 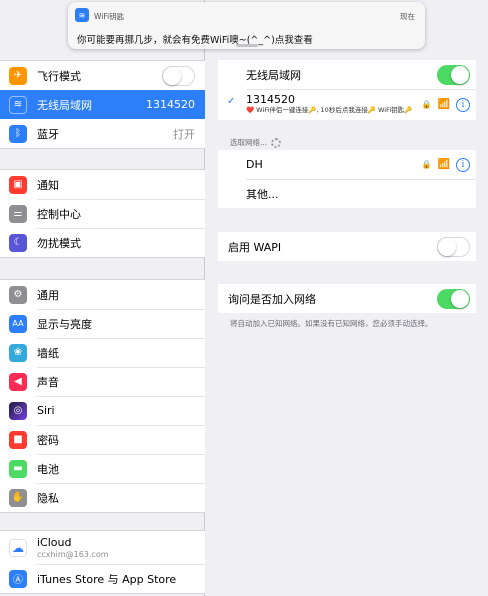 What do you see at coordinates (18, 184) in the screenshot?
I see `notifications-icon: ▣` at bounding box center [18, 184].